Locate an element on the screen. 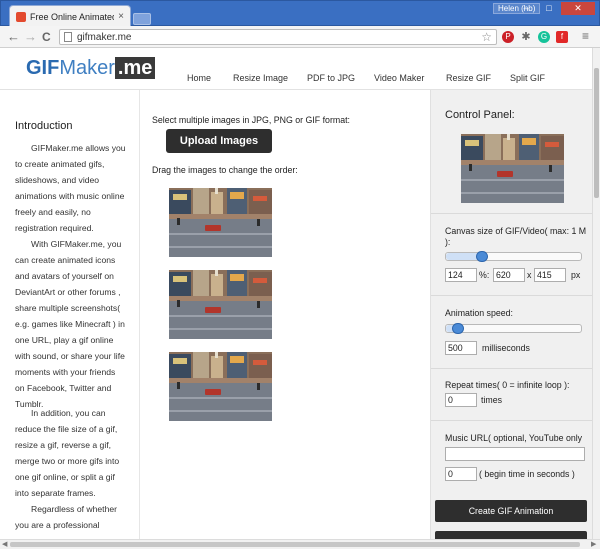  begin-time-input: 0 is located at coordinates (461, 474).